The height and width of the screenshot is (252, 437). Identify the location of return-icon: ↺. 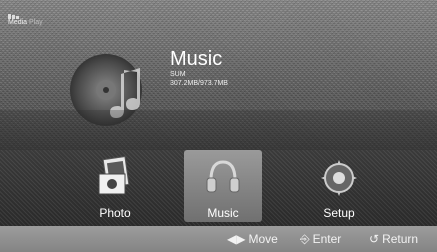
(374, 239).